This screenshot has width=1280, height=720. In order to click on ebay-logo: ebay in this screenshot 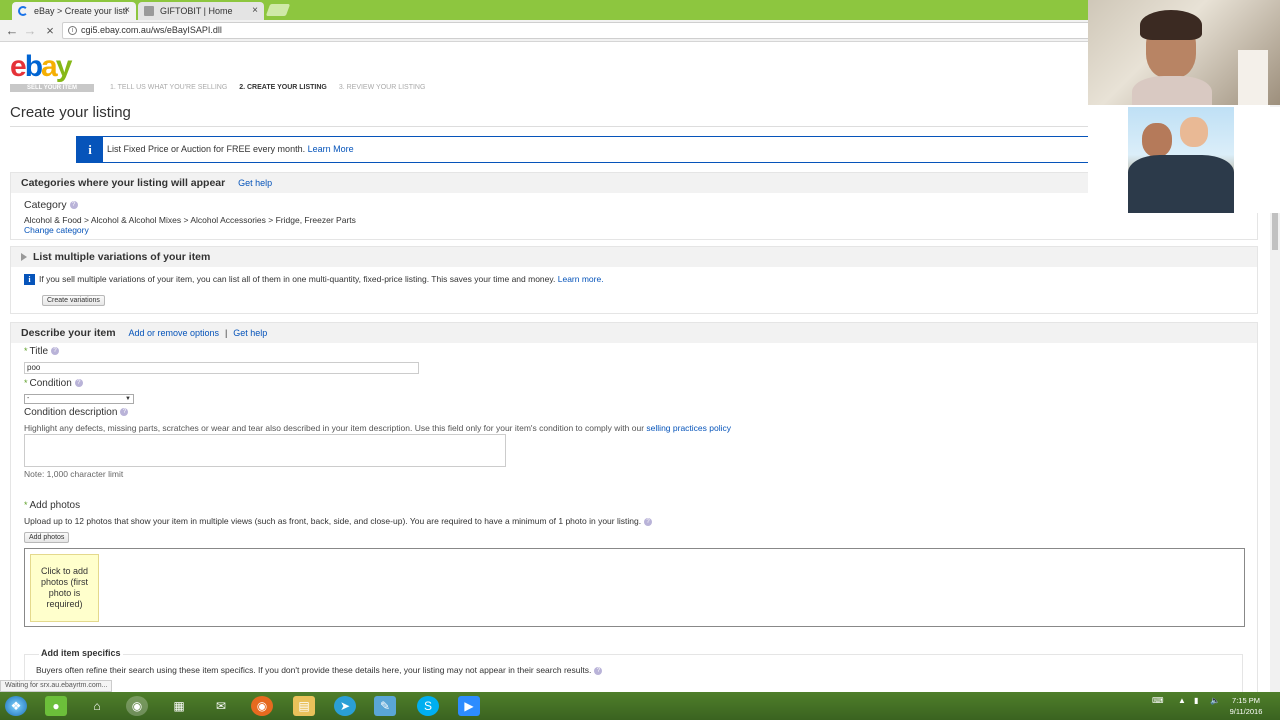, I will do `click(41, 67)`.